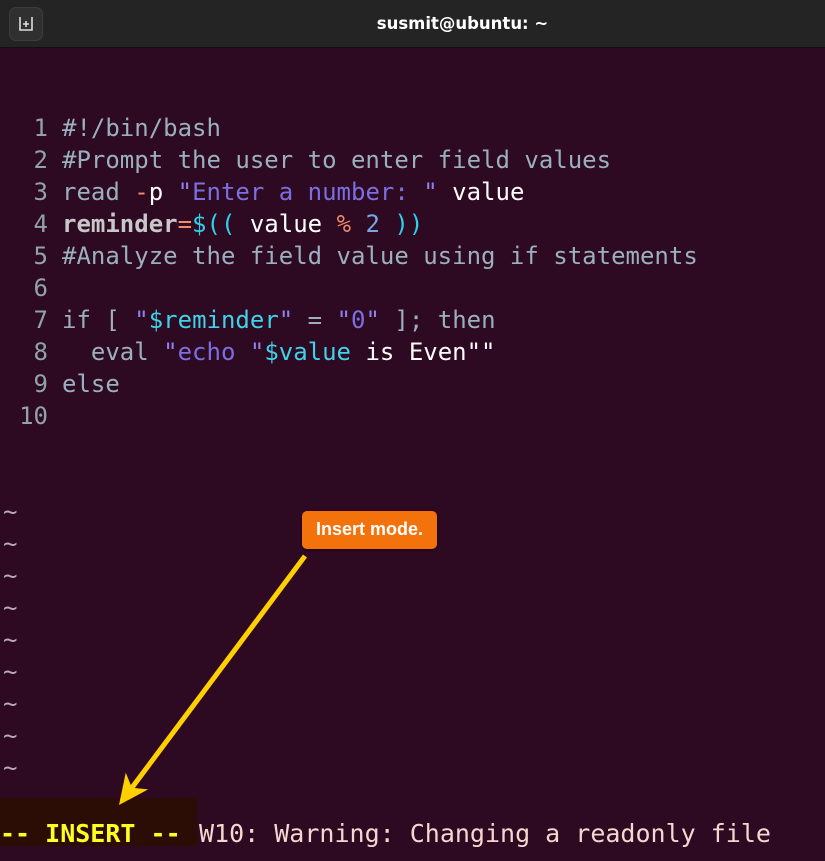  Describe the element at coordinates (401, 320) in the screenshot. I see `code-token: ]` at that location.